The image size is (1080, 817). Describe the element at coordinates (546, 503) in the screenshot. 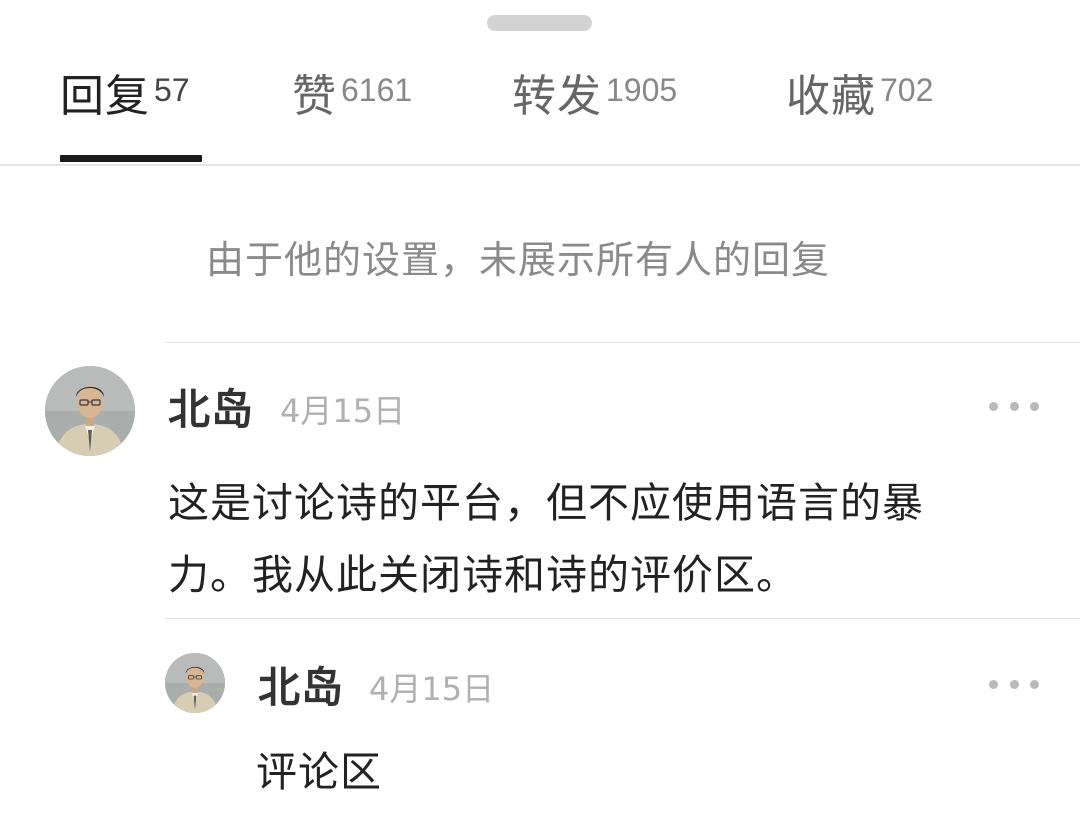

I see `comment-text-line: 这是讨论诗的平台，但不应使用语言的暴` at that location.